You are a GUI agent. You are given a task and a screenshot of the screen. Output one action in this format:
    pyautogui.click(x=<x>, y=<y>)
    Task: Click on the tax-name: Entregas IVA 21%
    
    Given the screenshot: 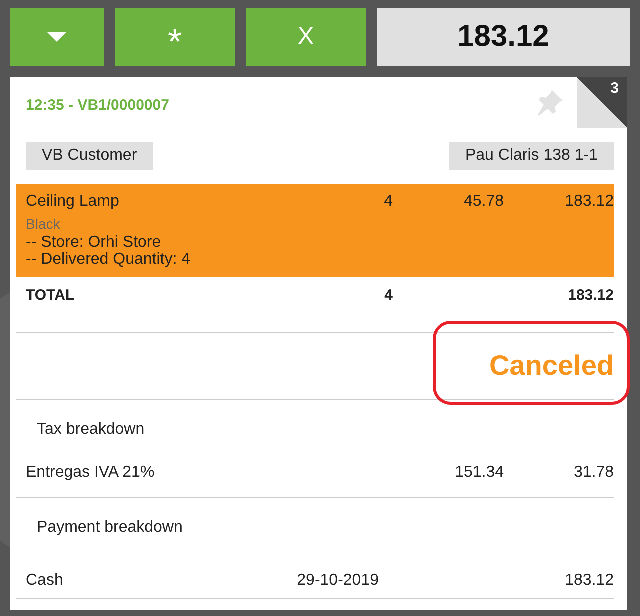 What is the action you would take?
    pyautogui.click(x=91, y=473)
    